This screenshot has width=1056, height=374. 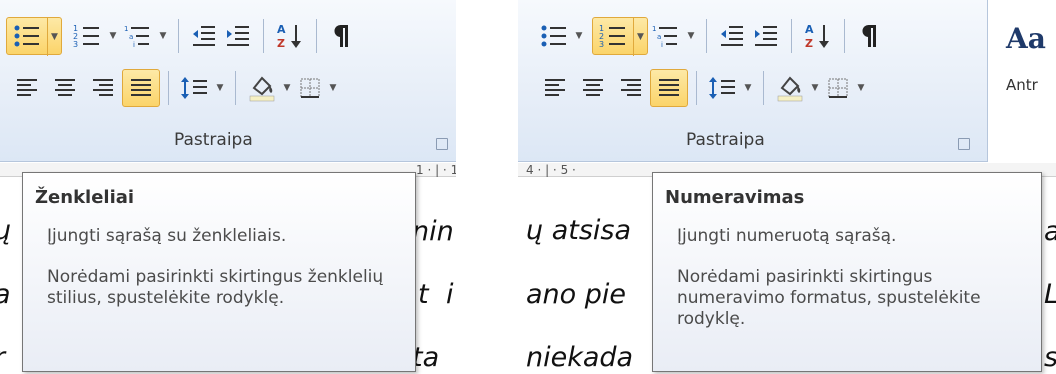 I want to click on document-text: nin, so click(x=433, y=231).